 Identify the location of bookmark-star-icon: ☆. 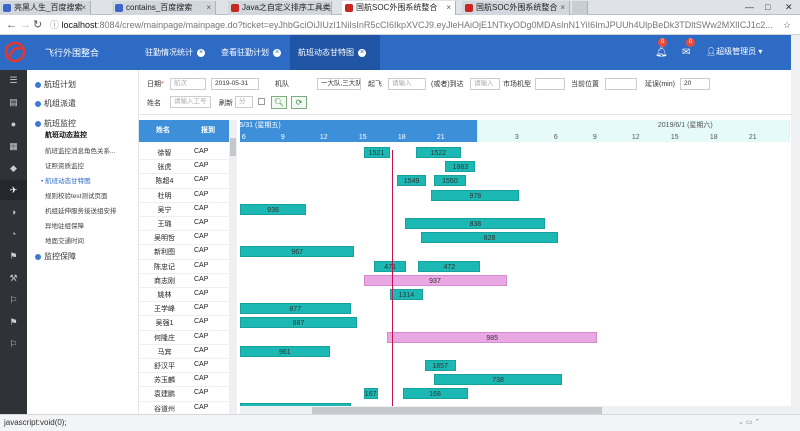
(787, 25).